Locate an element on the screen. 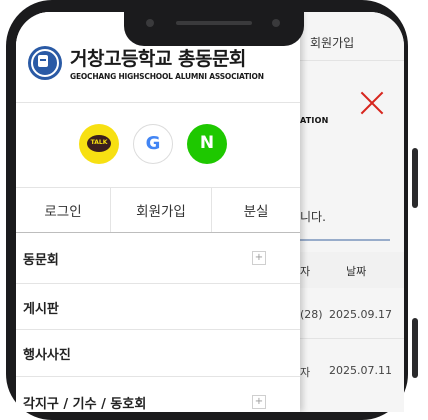 The height and width of the screenshot is (420, 428). kakao-label: TALK is located at coordinates (99, 142).